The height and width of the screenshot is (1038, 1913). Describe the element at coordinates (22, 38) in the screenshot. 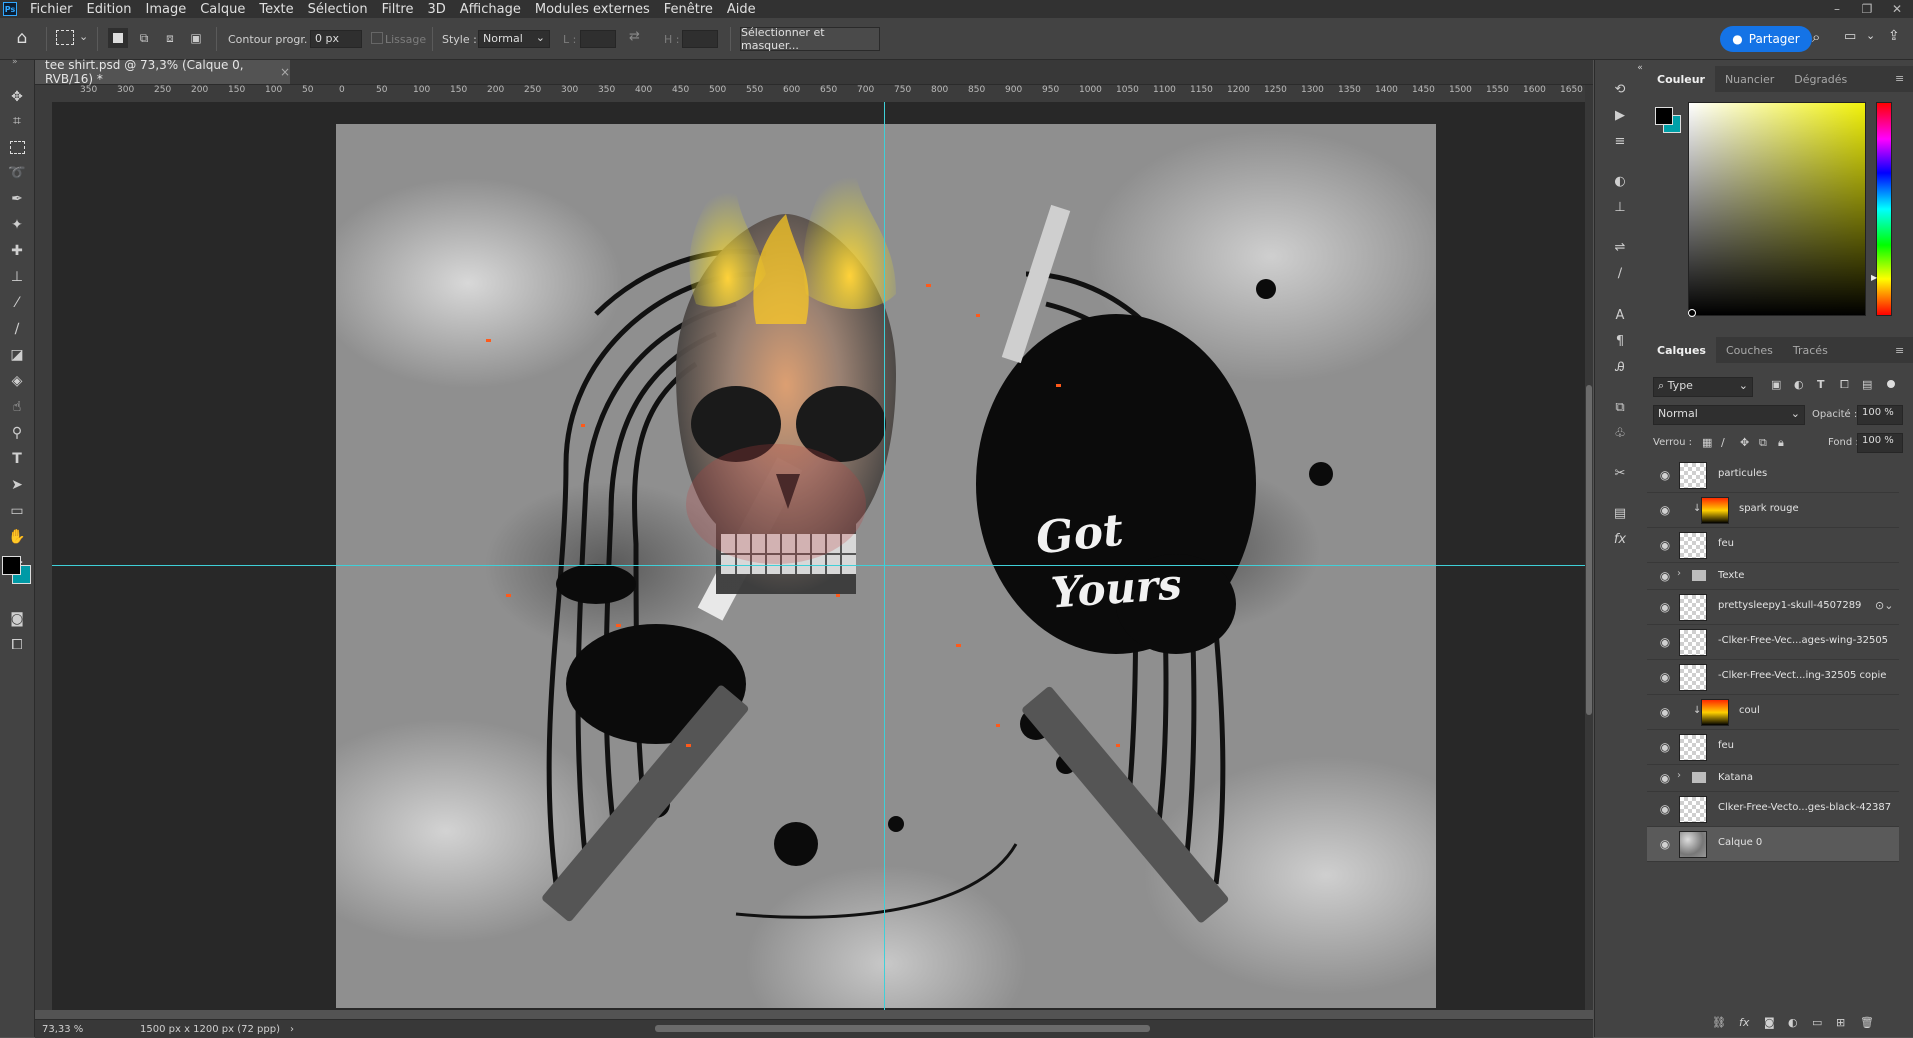

I see `home-icon: ⌂` at that location.